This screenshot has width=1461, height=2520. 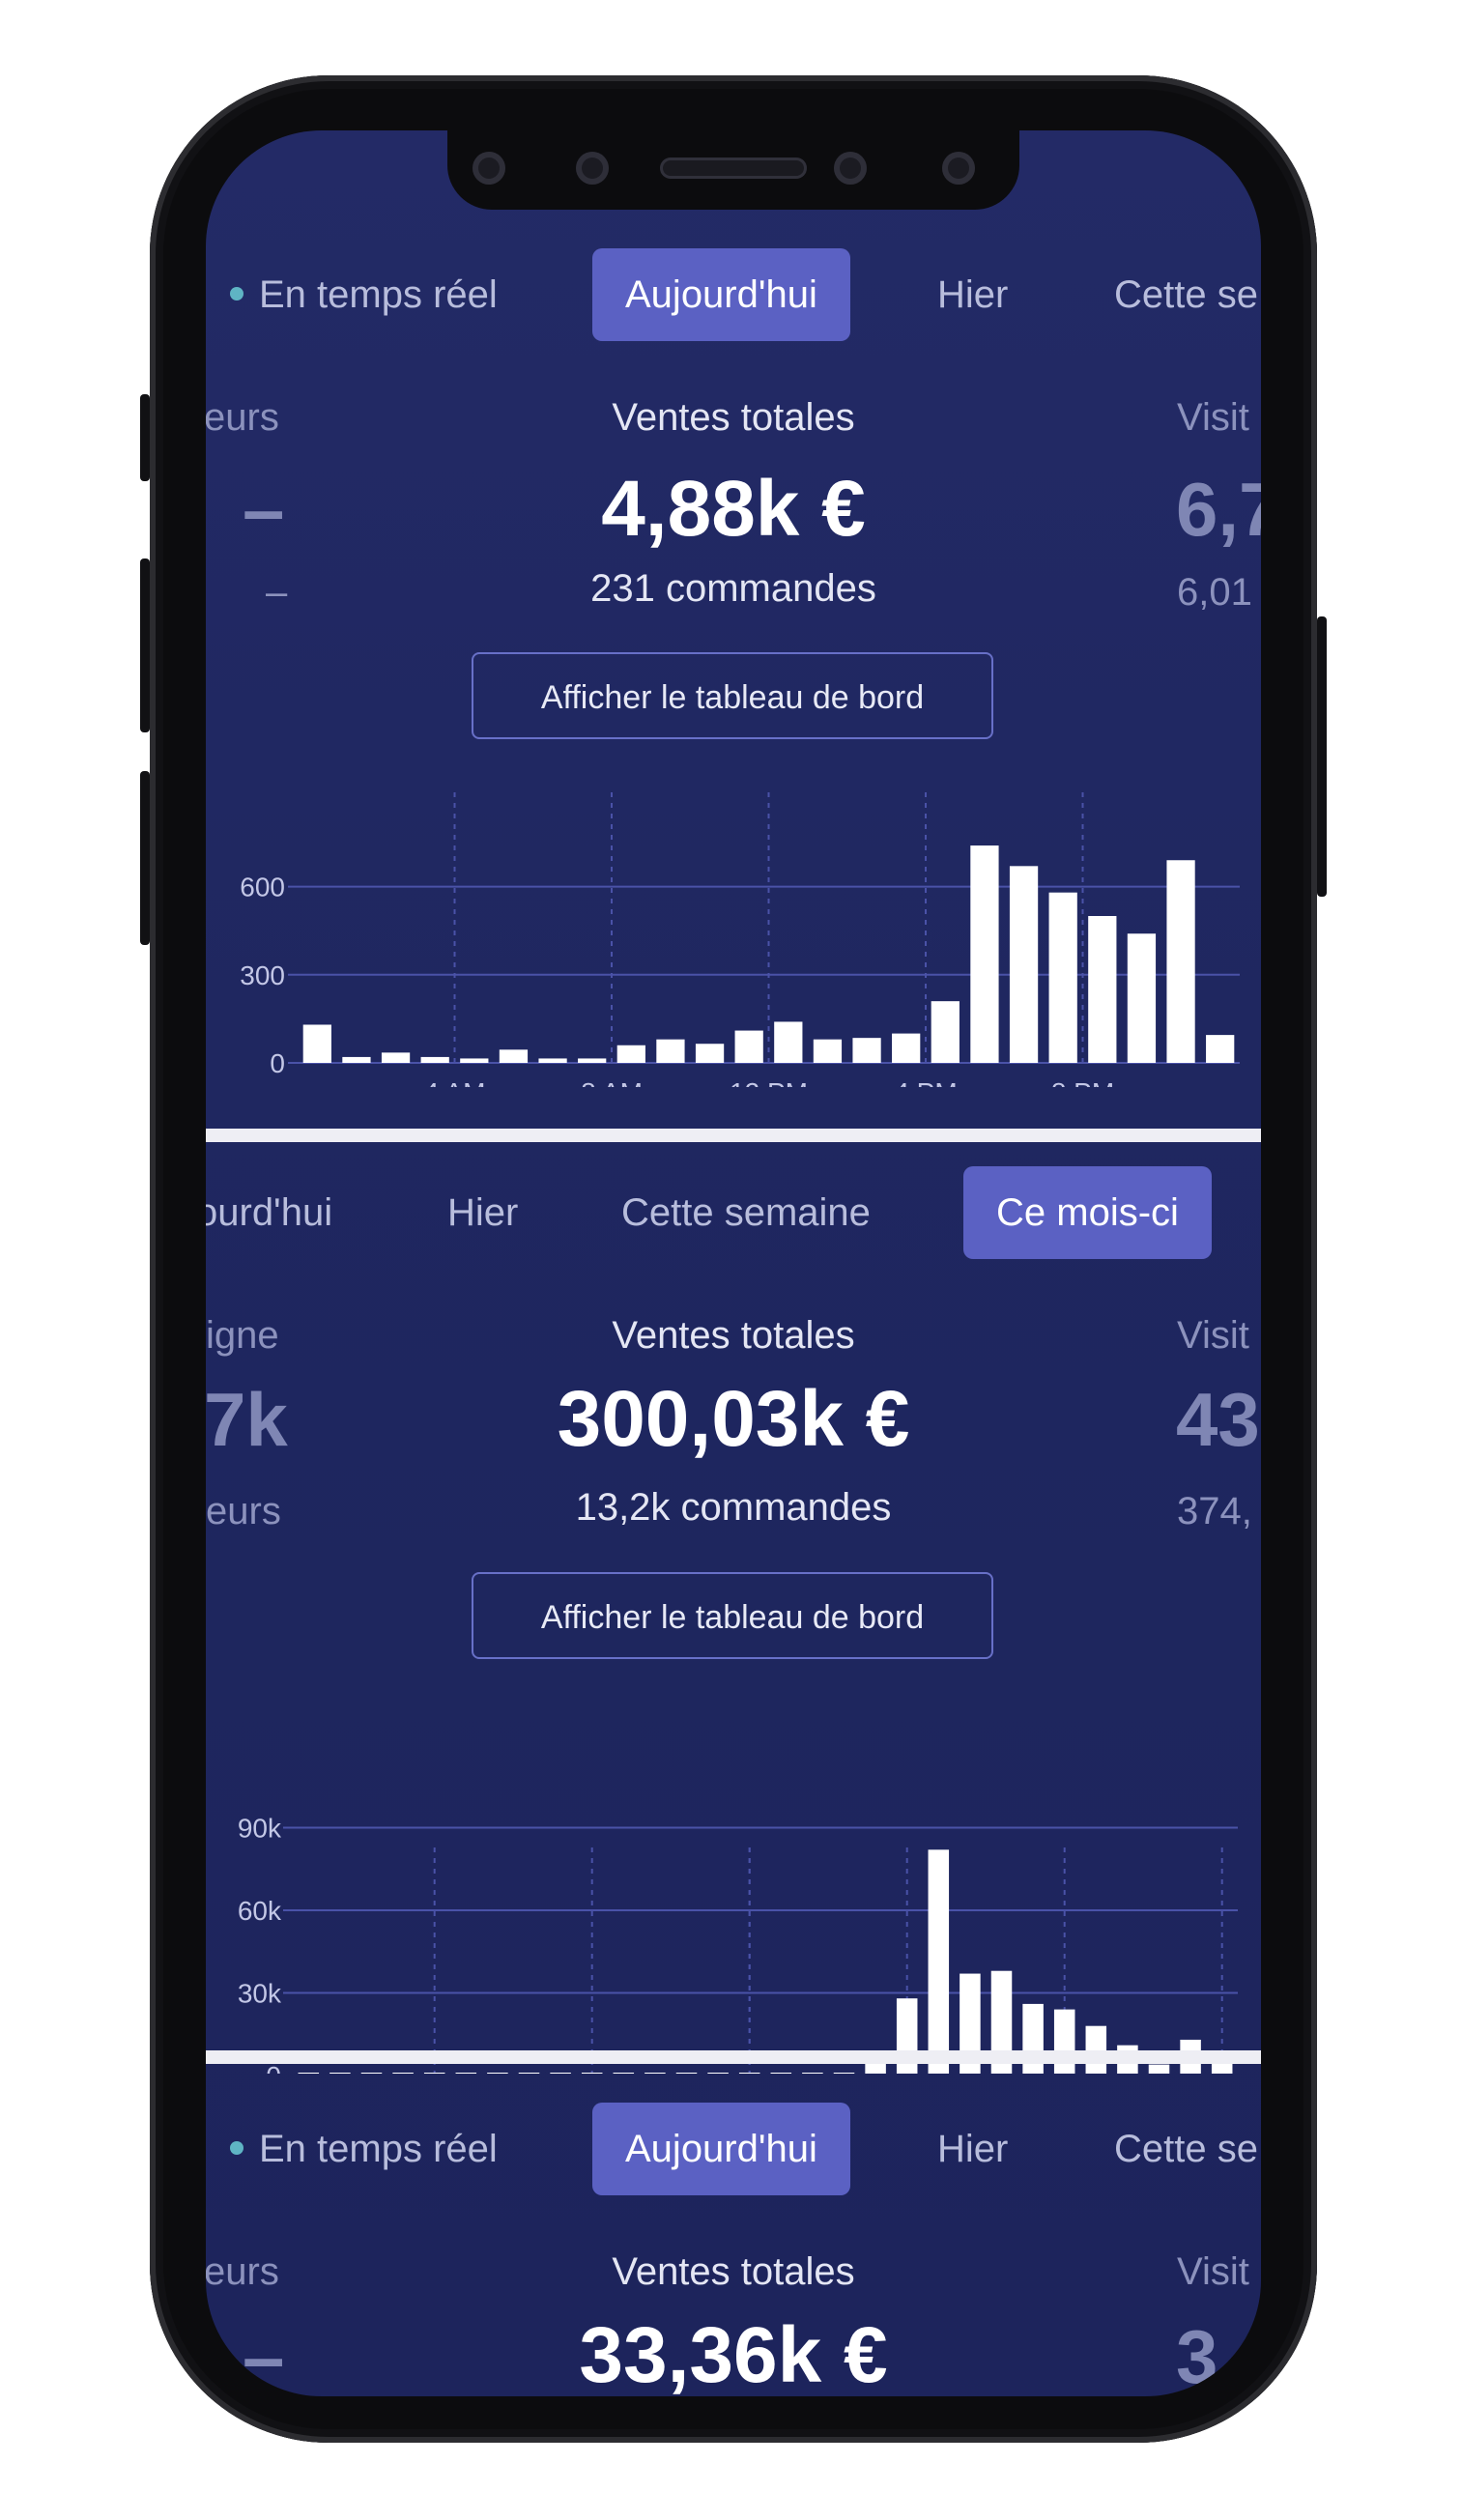 I want to click on tab-today: Aujourd'hui, so click(x=721, y=2149).